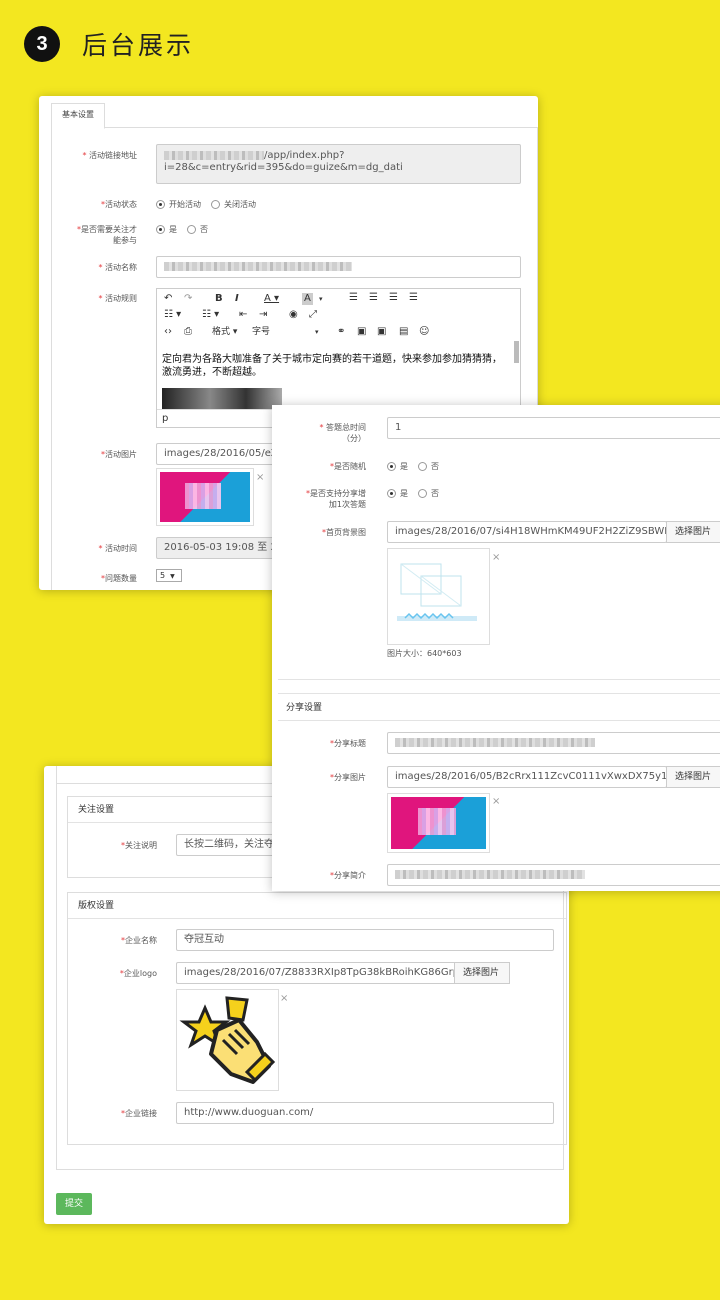 Image resolution: width=720 pixels, height=1300 pixels. Describe the element at coordinates (437, 592) in the screenshot. I see `background-preview-image` at that location.